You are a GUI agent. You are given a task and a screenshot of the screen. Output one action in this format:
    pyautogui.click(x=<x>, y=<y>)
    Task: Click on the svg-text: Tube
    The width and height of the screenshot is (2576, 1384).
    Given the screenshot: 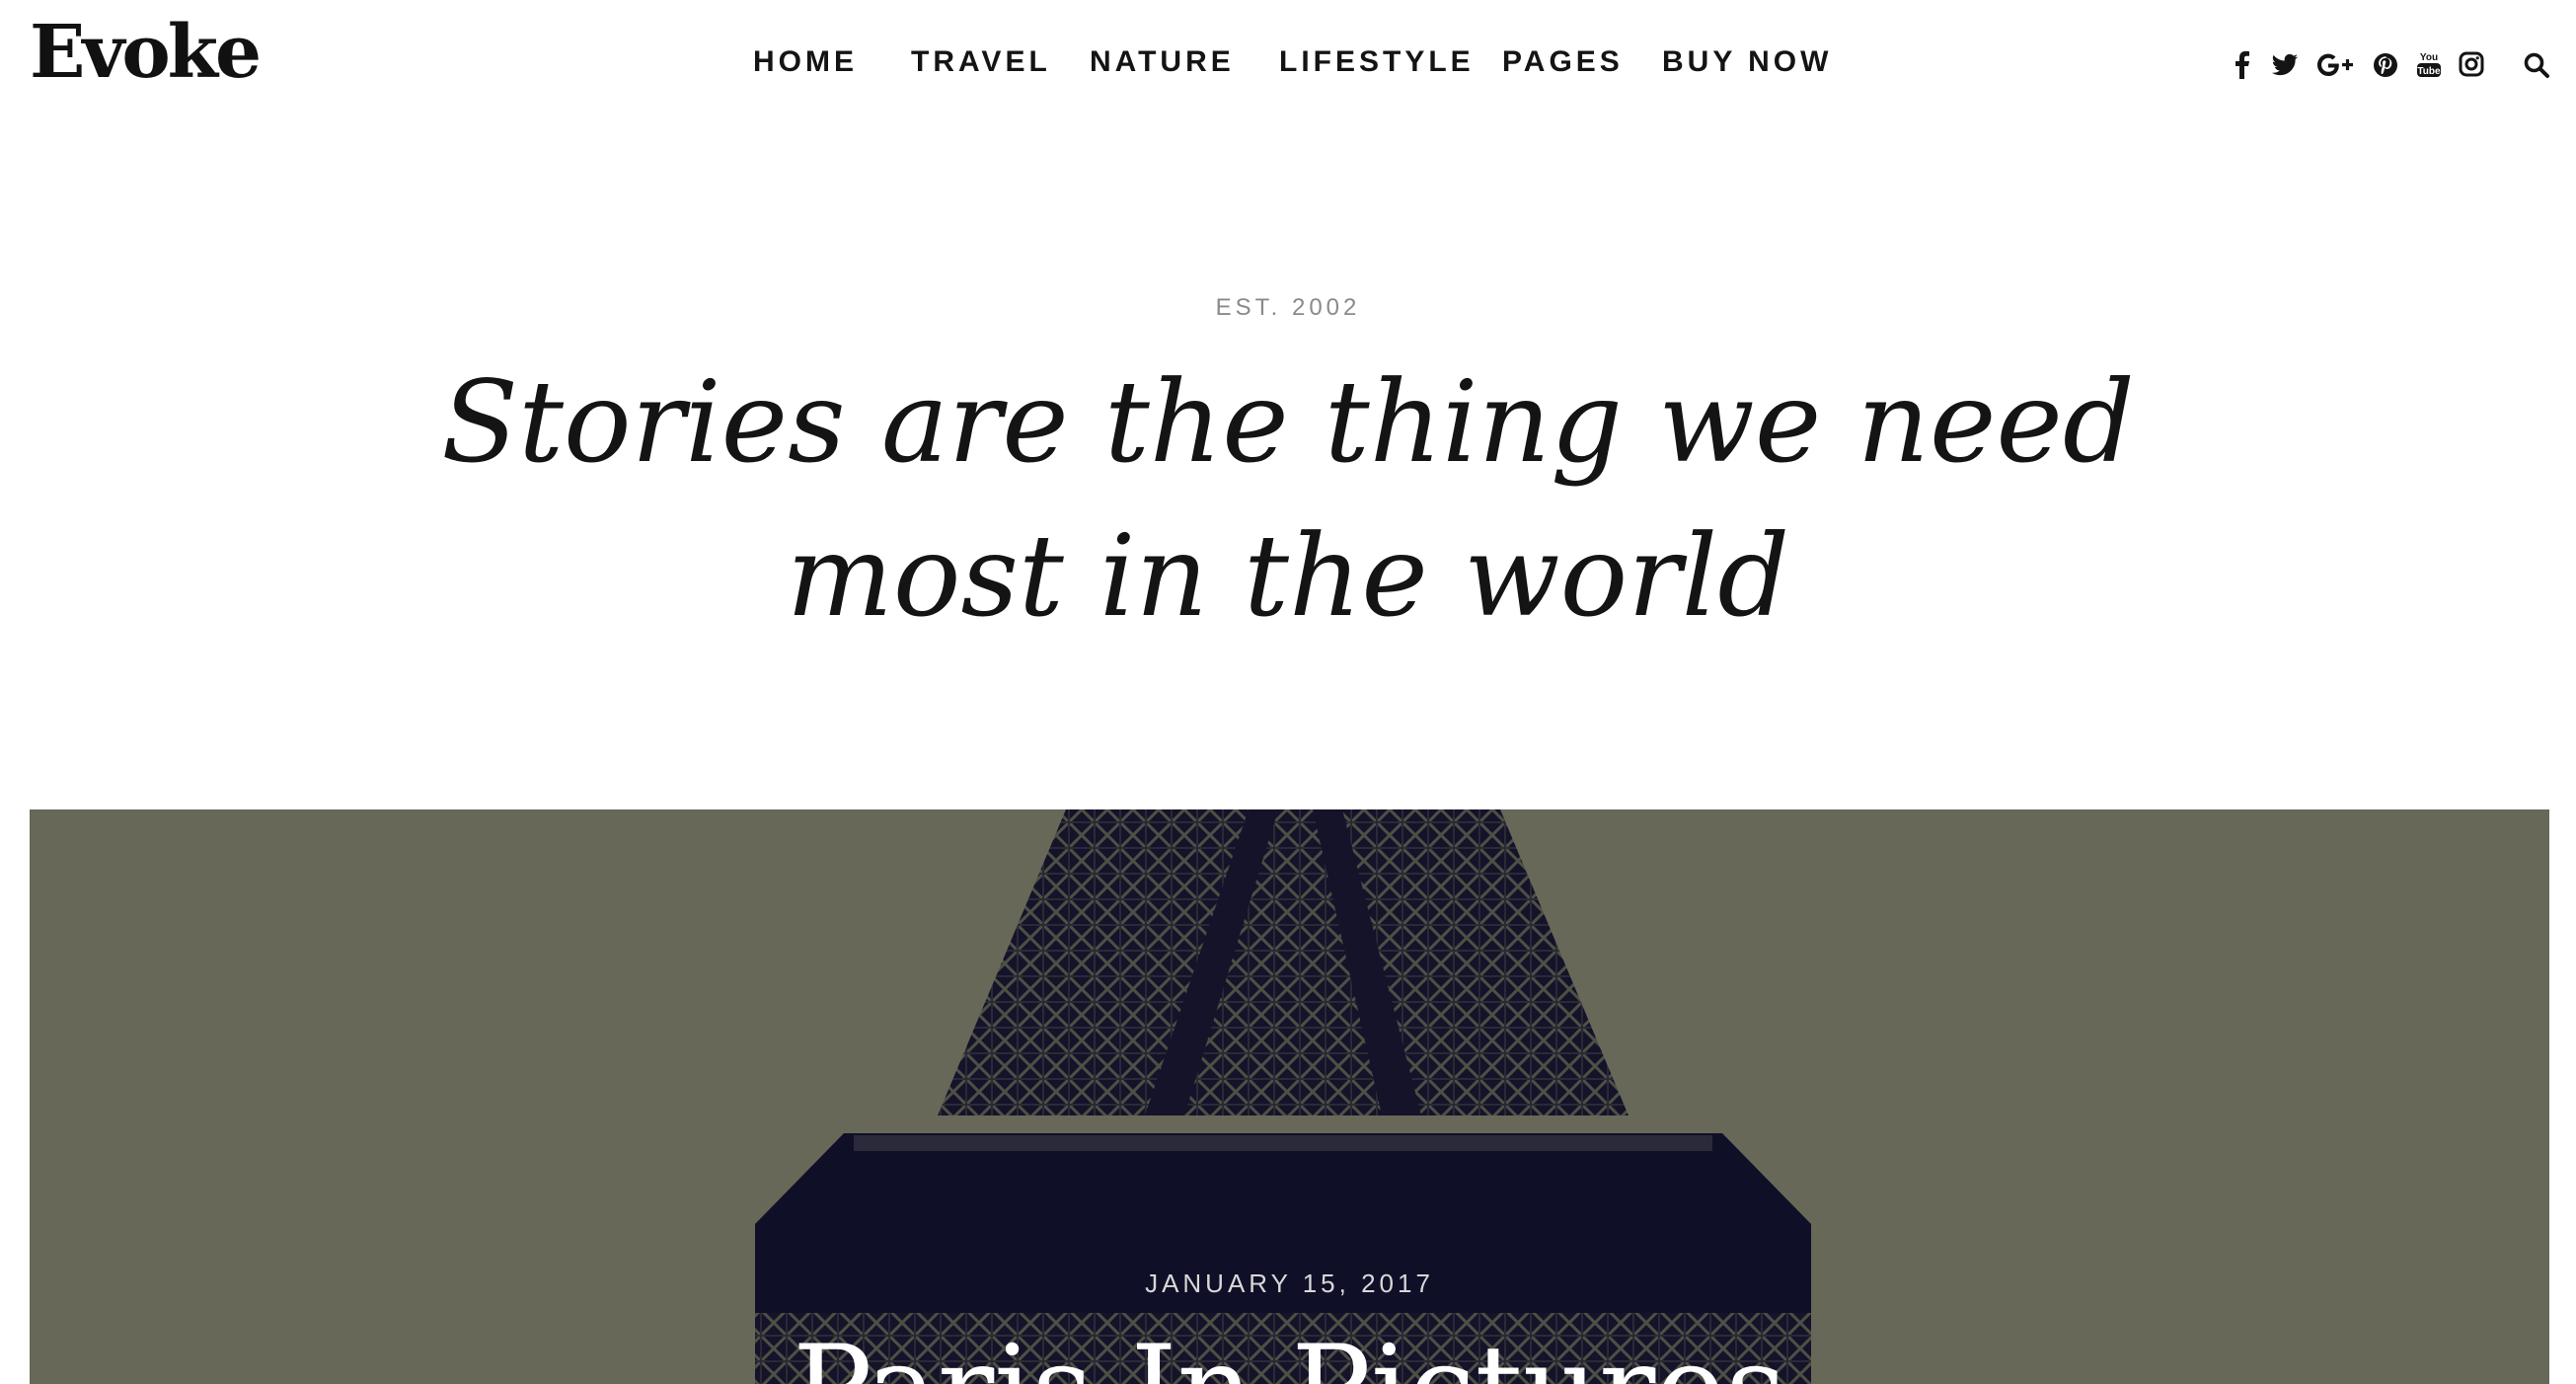 What is the action you would take?
    pyautogui.click(x=2429, y=71)
    